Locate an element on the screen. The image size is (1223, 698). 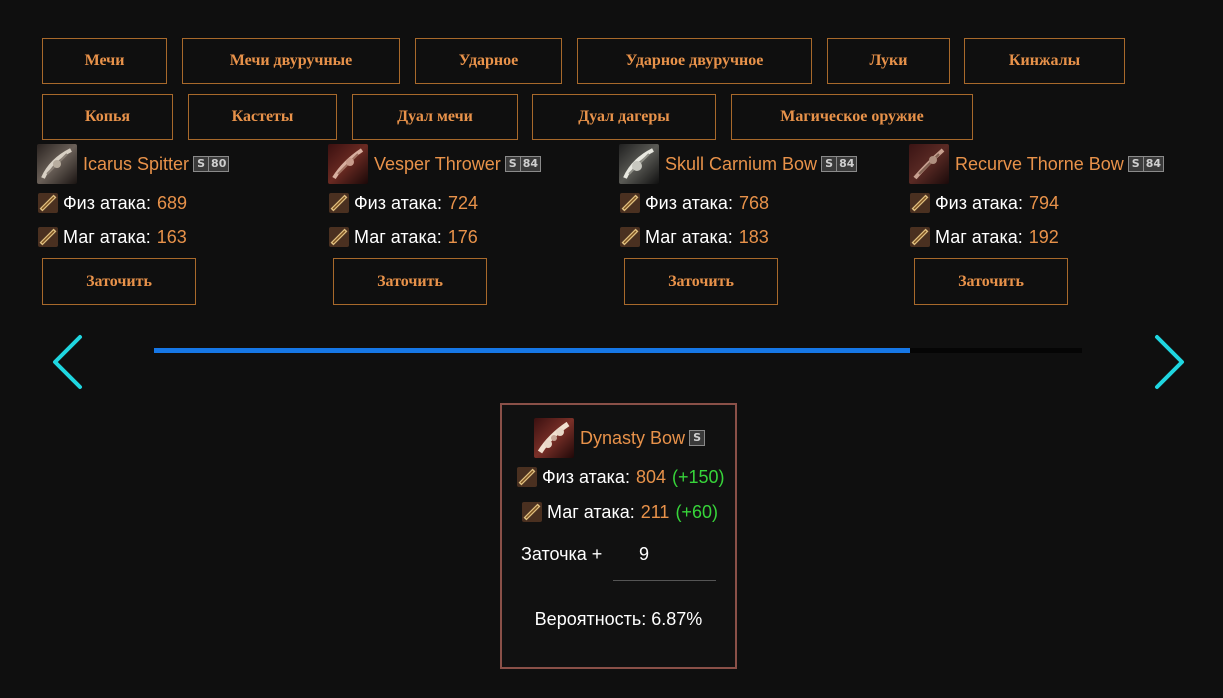
carousel-scrollbar is located at coordinates (618, 350).